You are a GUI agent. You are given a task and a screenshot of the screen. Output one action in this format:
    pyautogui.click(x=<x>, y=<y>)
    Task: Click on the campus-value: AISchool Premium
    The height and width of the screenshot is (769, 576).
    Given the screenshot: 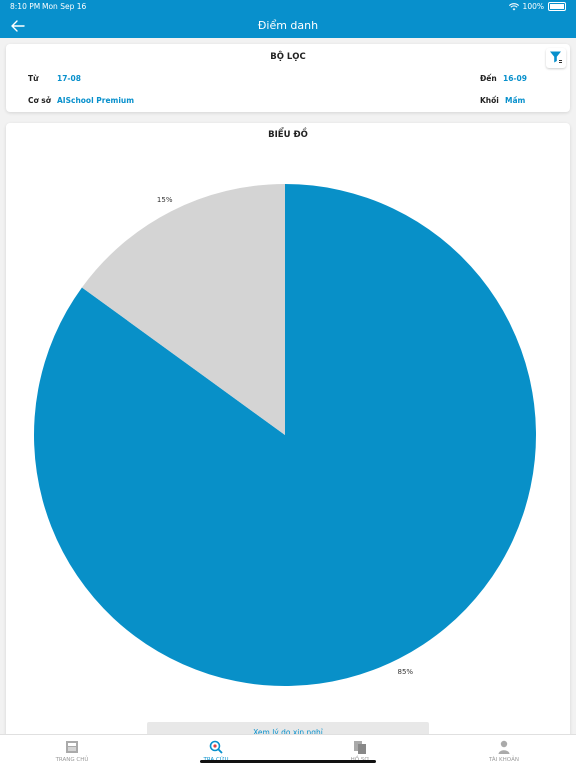 What is the action you would take?
    pyautogui.click(x=95, y=100)
    